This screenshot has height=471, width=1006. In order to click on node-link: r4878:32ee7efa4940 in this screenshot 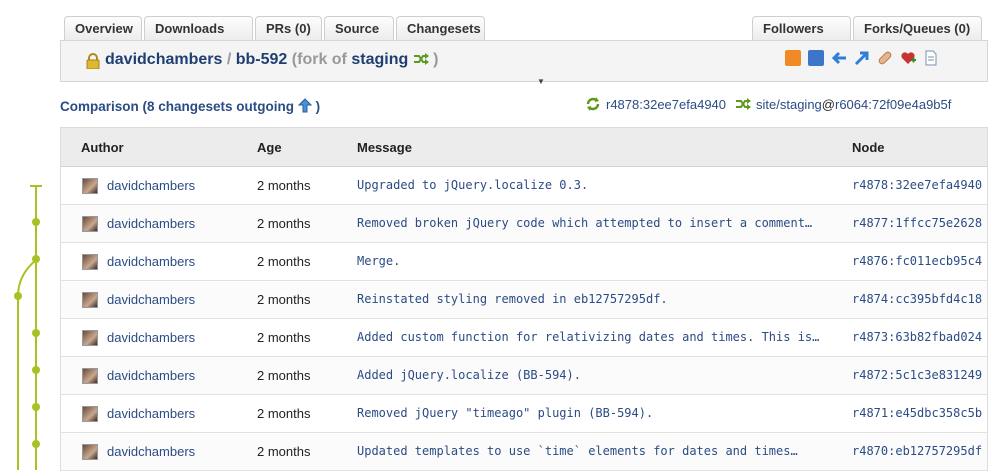, I will do `click(917, 185)`.